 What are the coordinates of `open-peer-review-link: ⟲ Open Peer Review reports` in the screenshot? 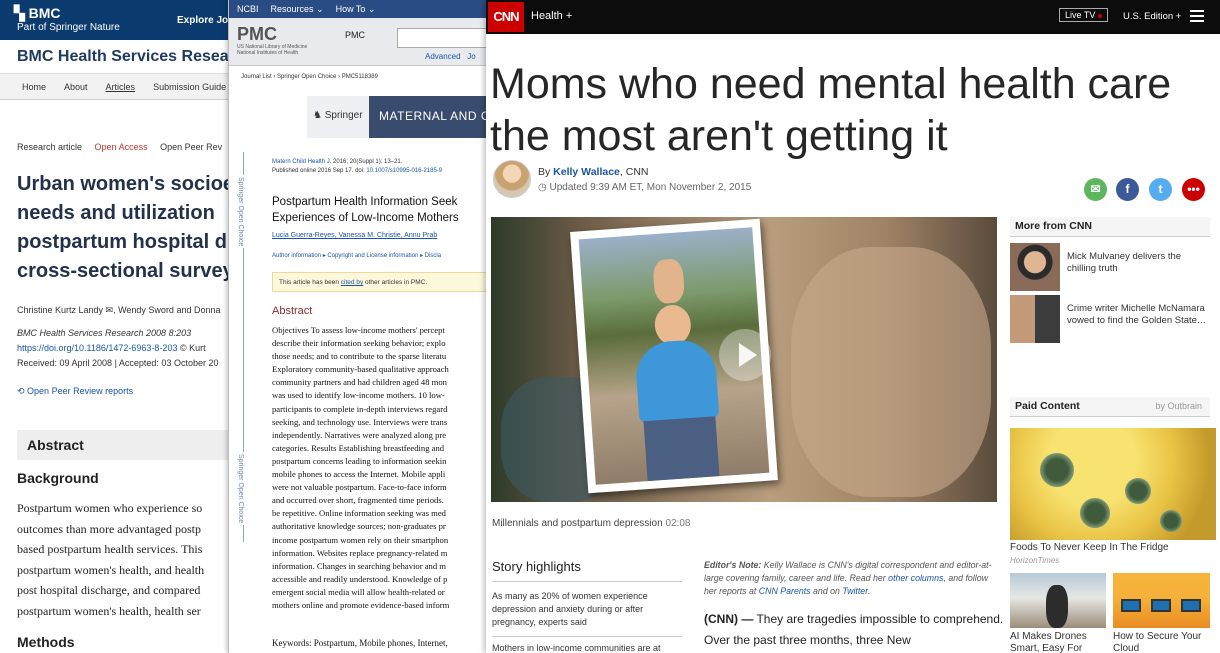 It's located at (75, 391).